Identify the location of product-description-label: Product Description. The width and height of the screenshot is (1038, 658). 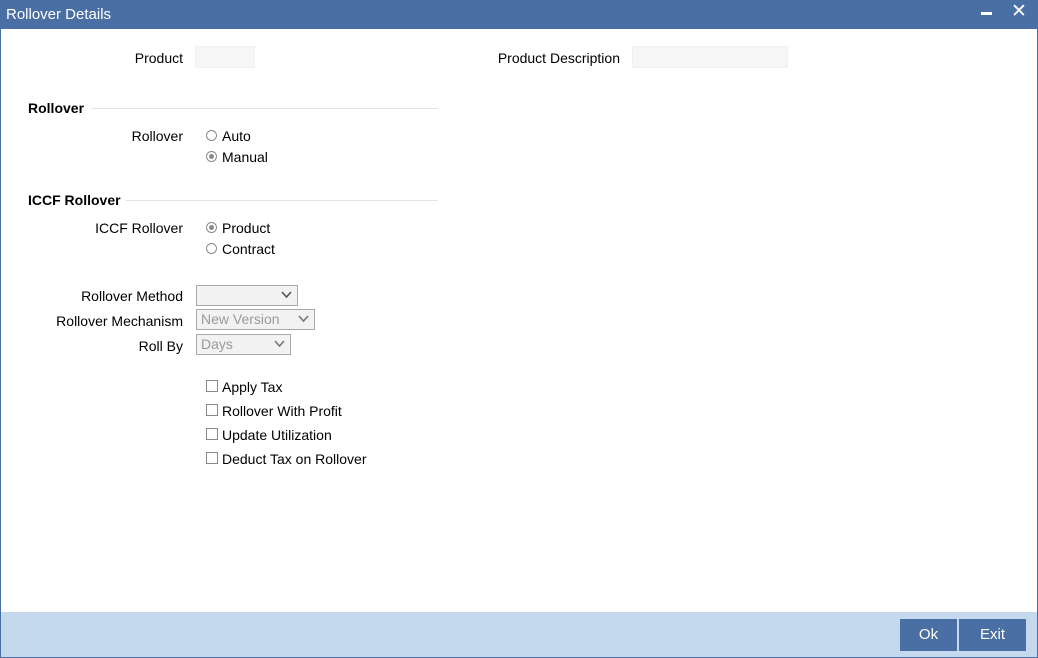
(558, 58).